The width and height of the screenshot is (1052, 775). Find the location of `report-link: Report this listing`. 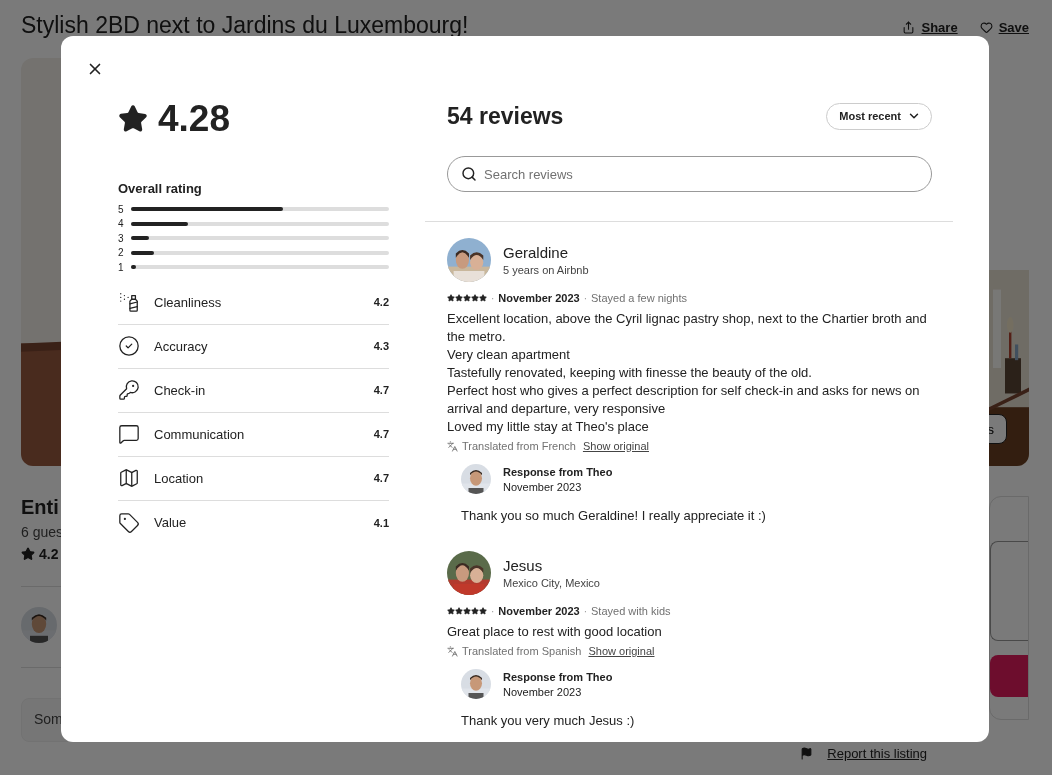

report-link: Report this listing is located at coordinates (863, 753).